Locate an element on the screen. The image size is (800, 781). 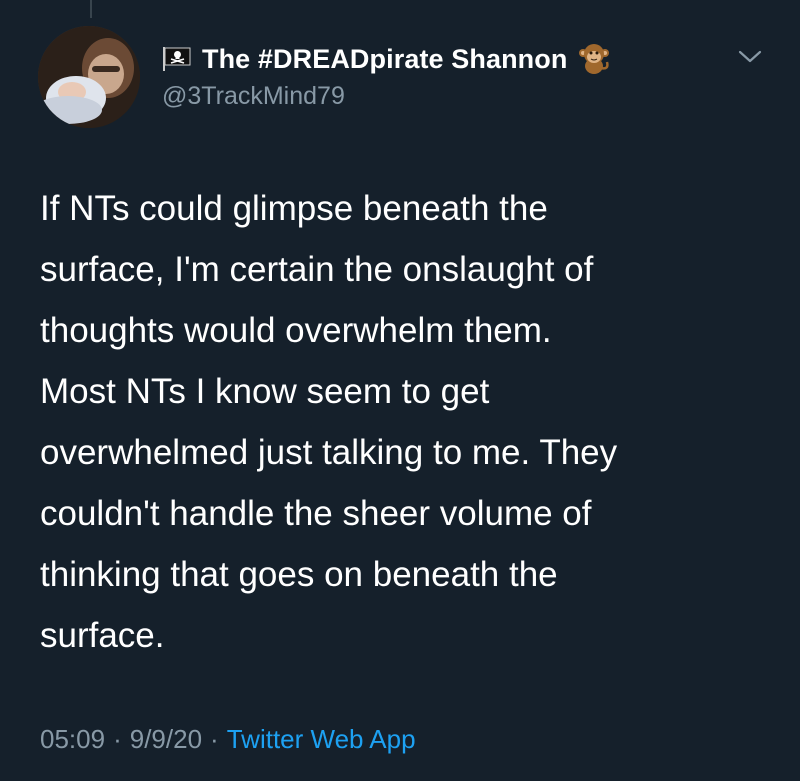
thread-connector-line is located at coordinates (91, 9).